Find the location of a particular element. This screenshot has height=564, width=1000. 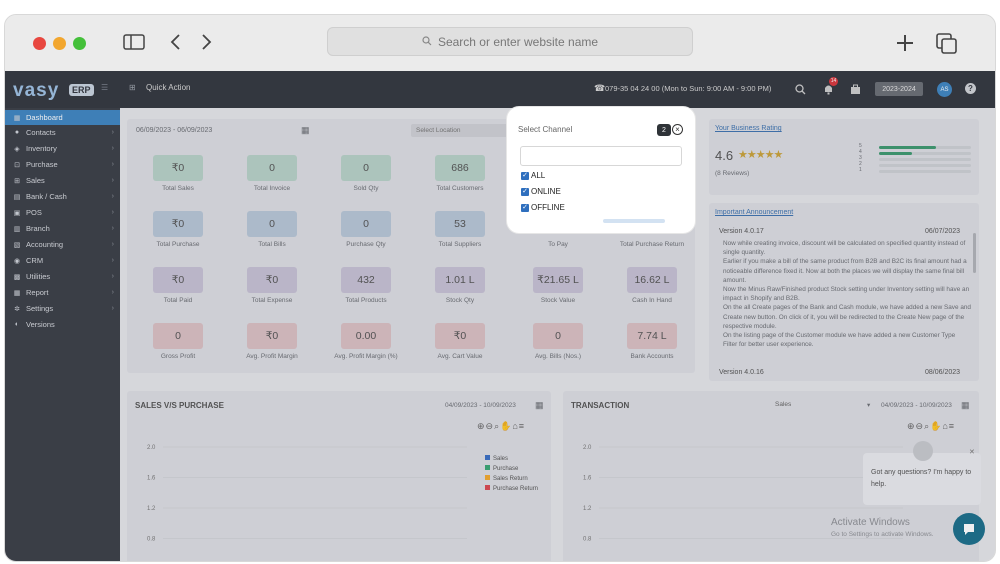

channel-option-online: ✓ ONLINE is located at coordinates (541, 191).